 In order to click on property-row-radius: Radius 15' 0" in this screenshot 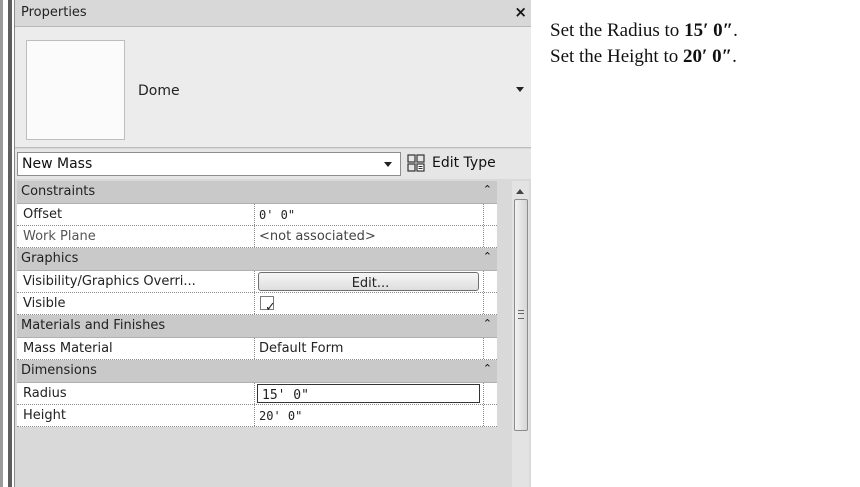, I will do `click(257, 394)`.